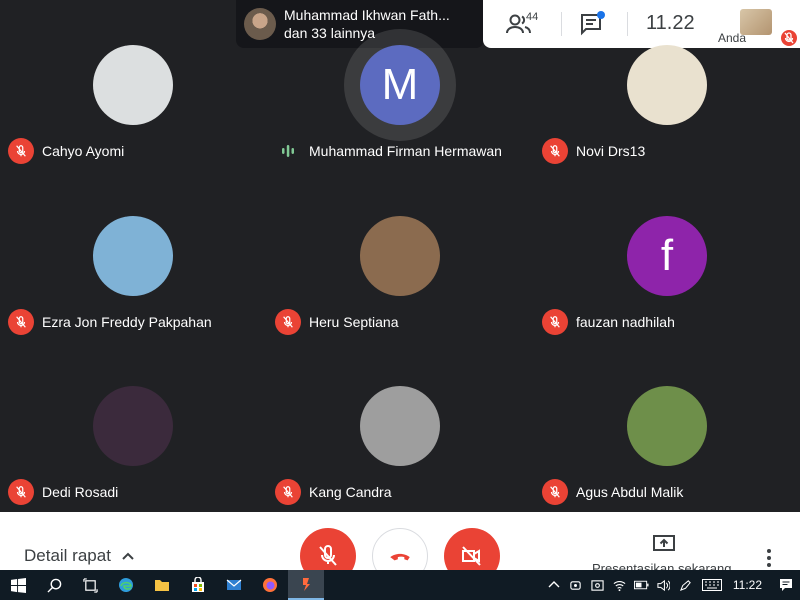  What do you see at coordinates (354, 322) in the screenshot?
I see `participant-name: Heru Septiana` at bounding box center [354, 322].